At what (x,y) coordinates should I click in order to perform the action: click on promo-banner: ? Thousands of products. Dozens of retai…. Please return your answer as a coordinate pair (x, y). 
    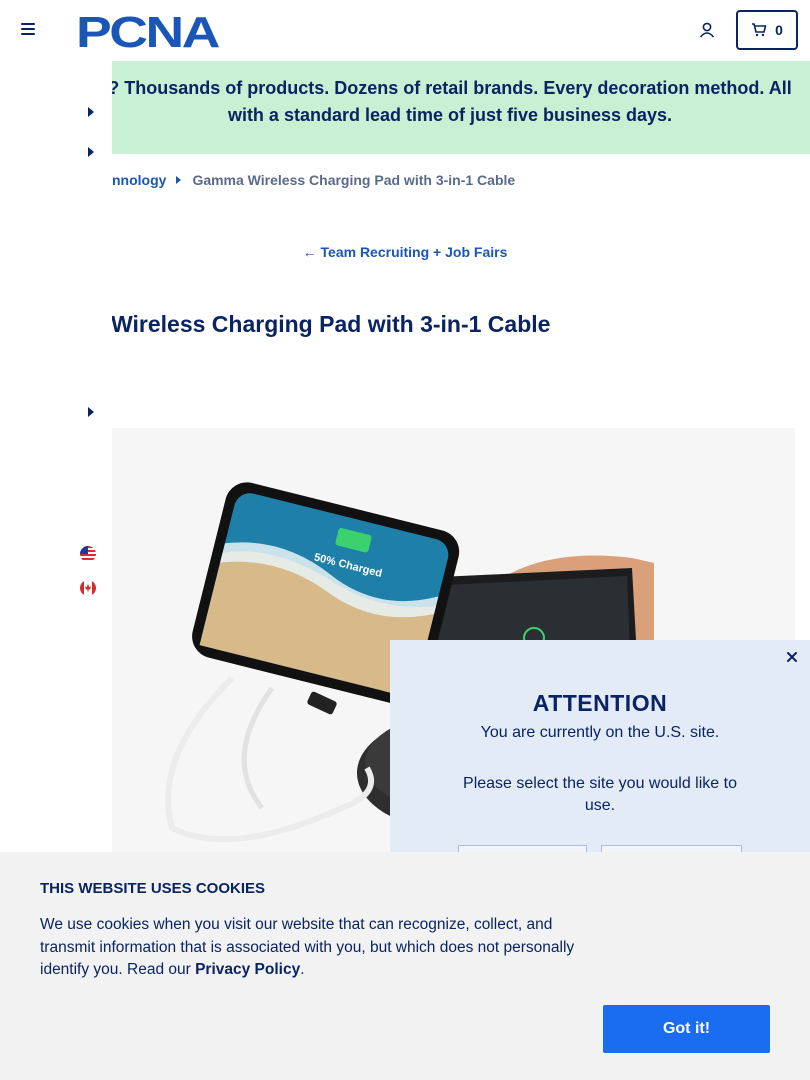
    Looking at the image, I should click on (405, 107).